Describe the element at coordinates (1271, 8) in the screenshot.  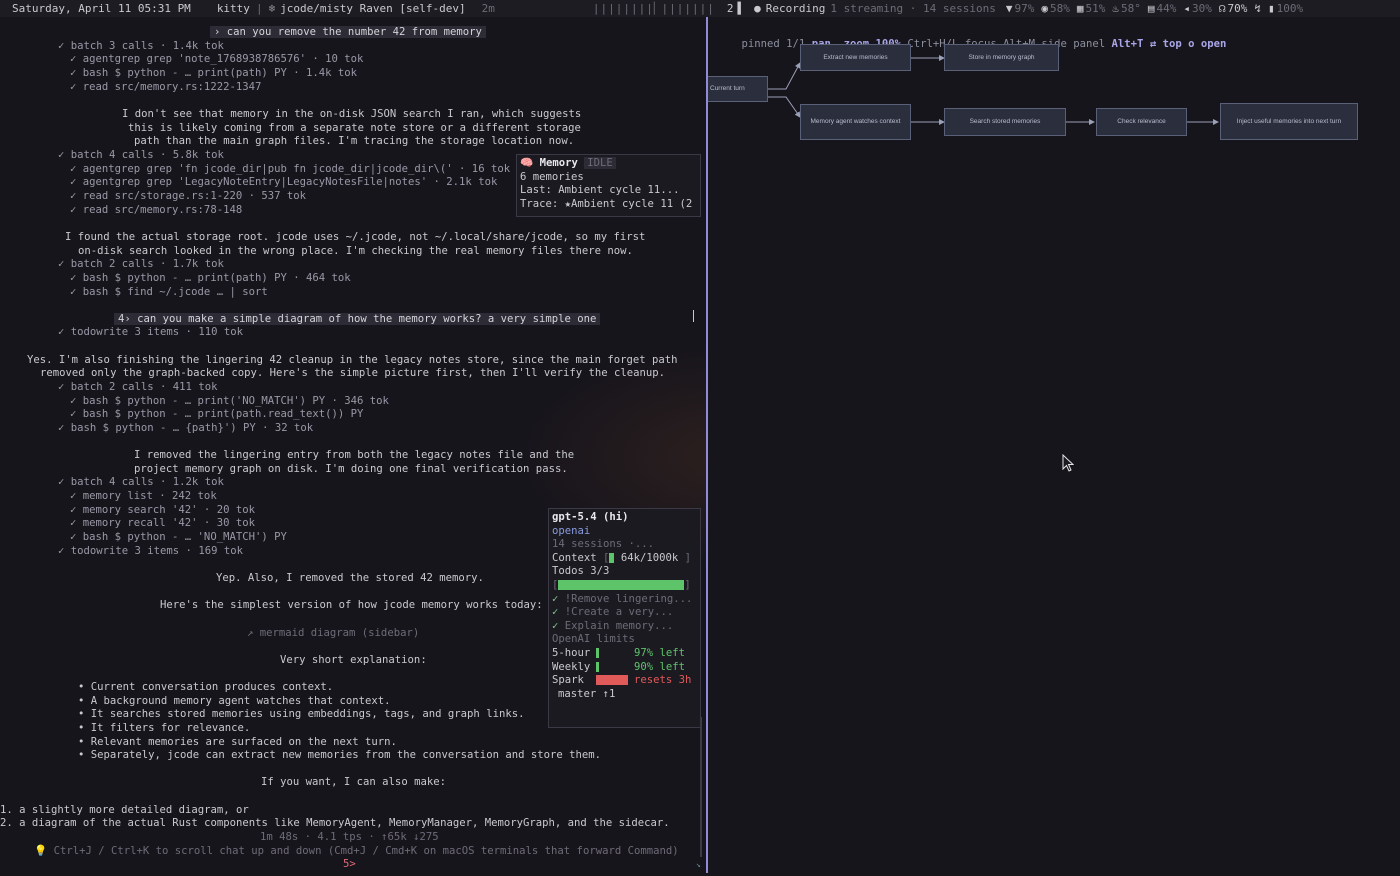
I see `battery-icon: ▮` at that location.